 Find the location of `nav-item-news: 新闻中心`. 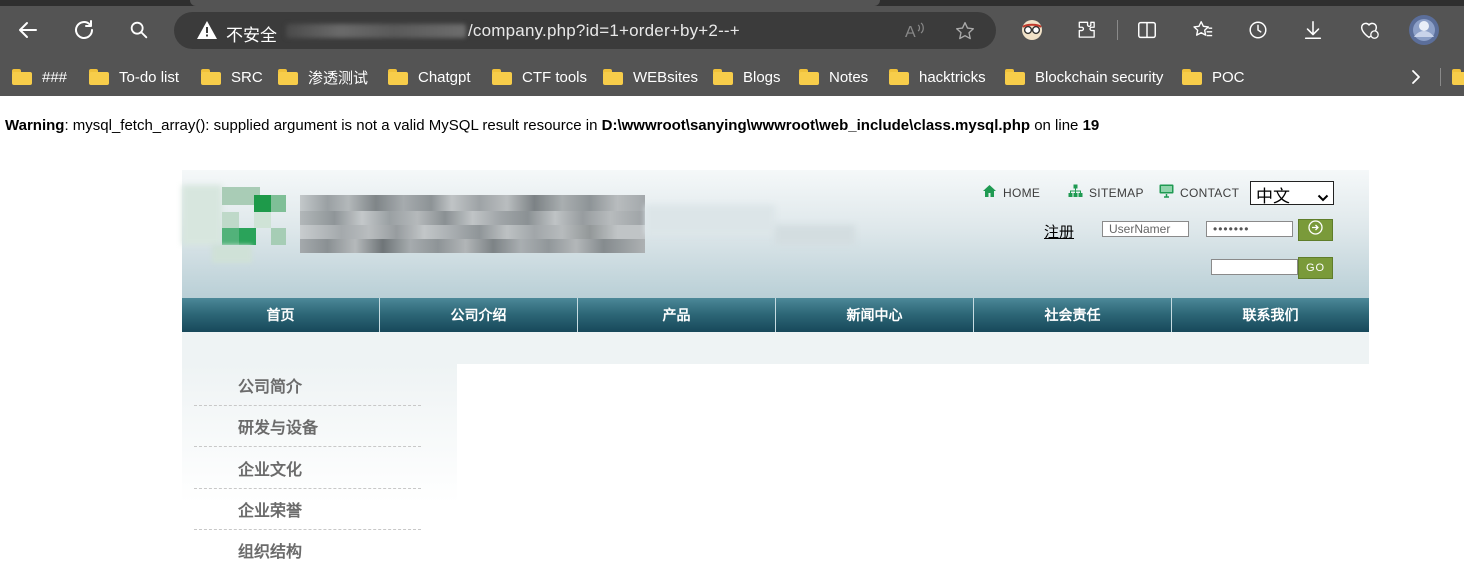

nav-item-news: 新闻中心 is located at coordinates (875, 315).